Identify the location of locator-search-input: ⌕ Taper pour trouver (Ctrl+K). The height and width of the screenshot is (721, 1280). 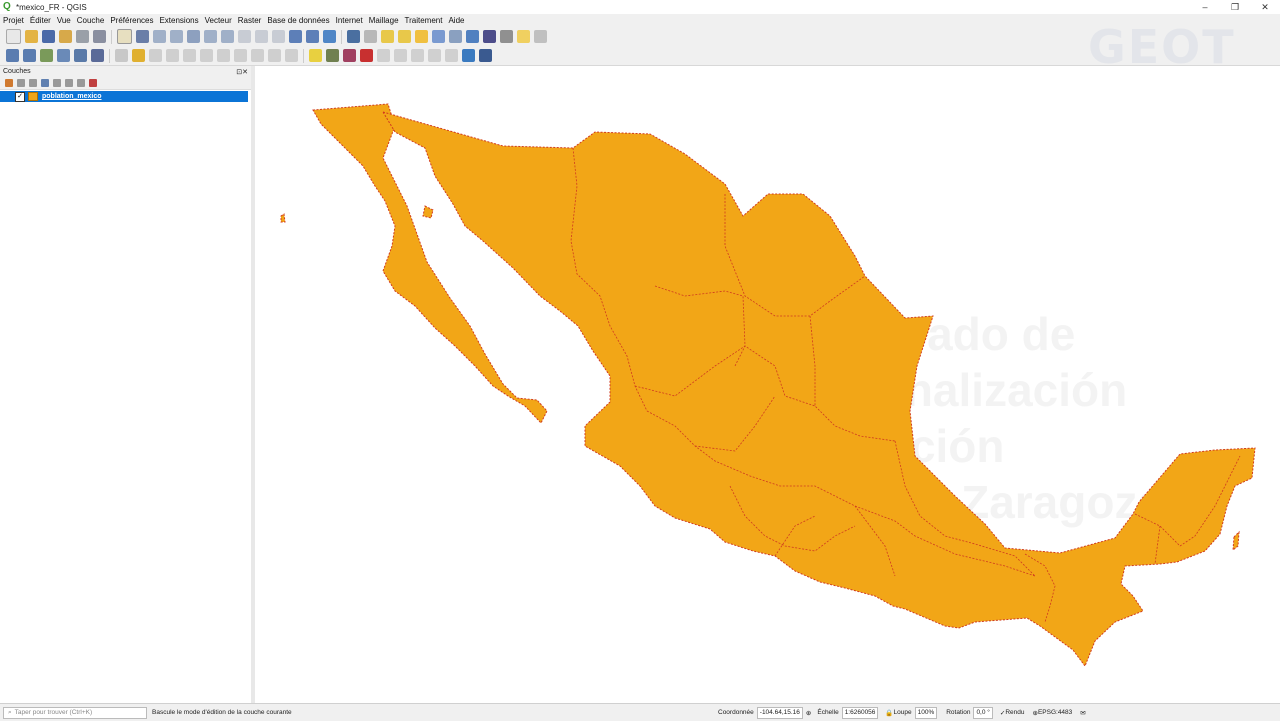
(75, 712).